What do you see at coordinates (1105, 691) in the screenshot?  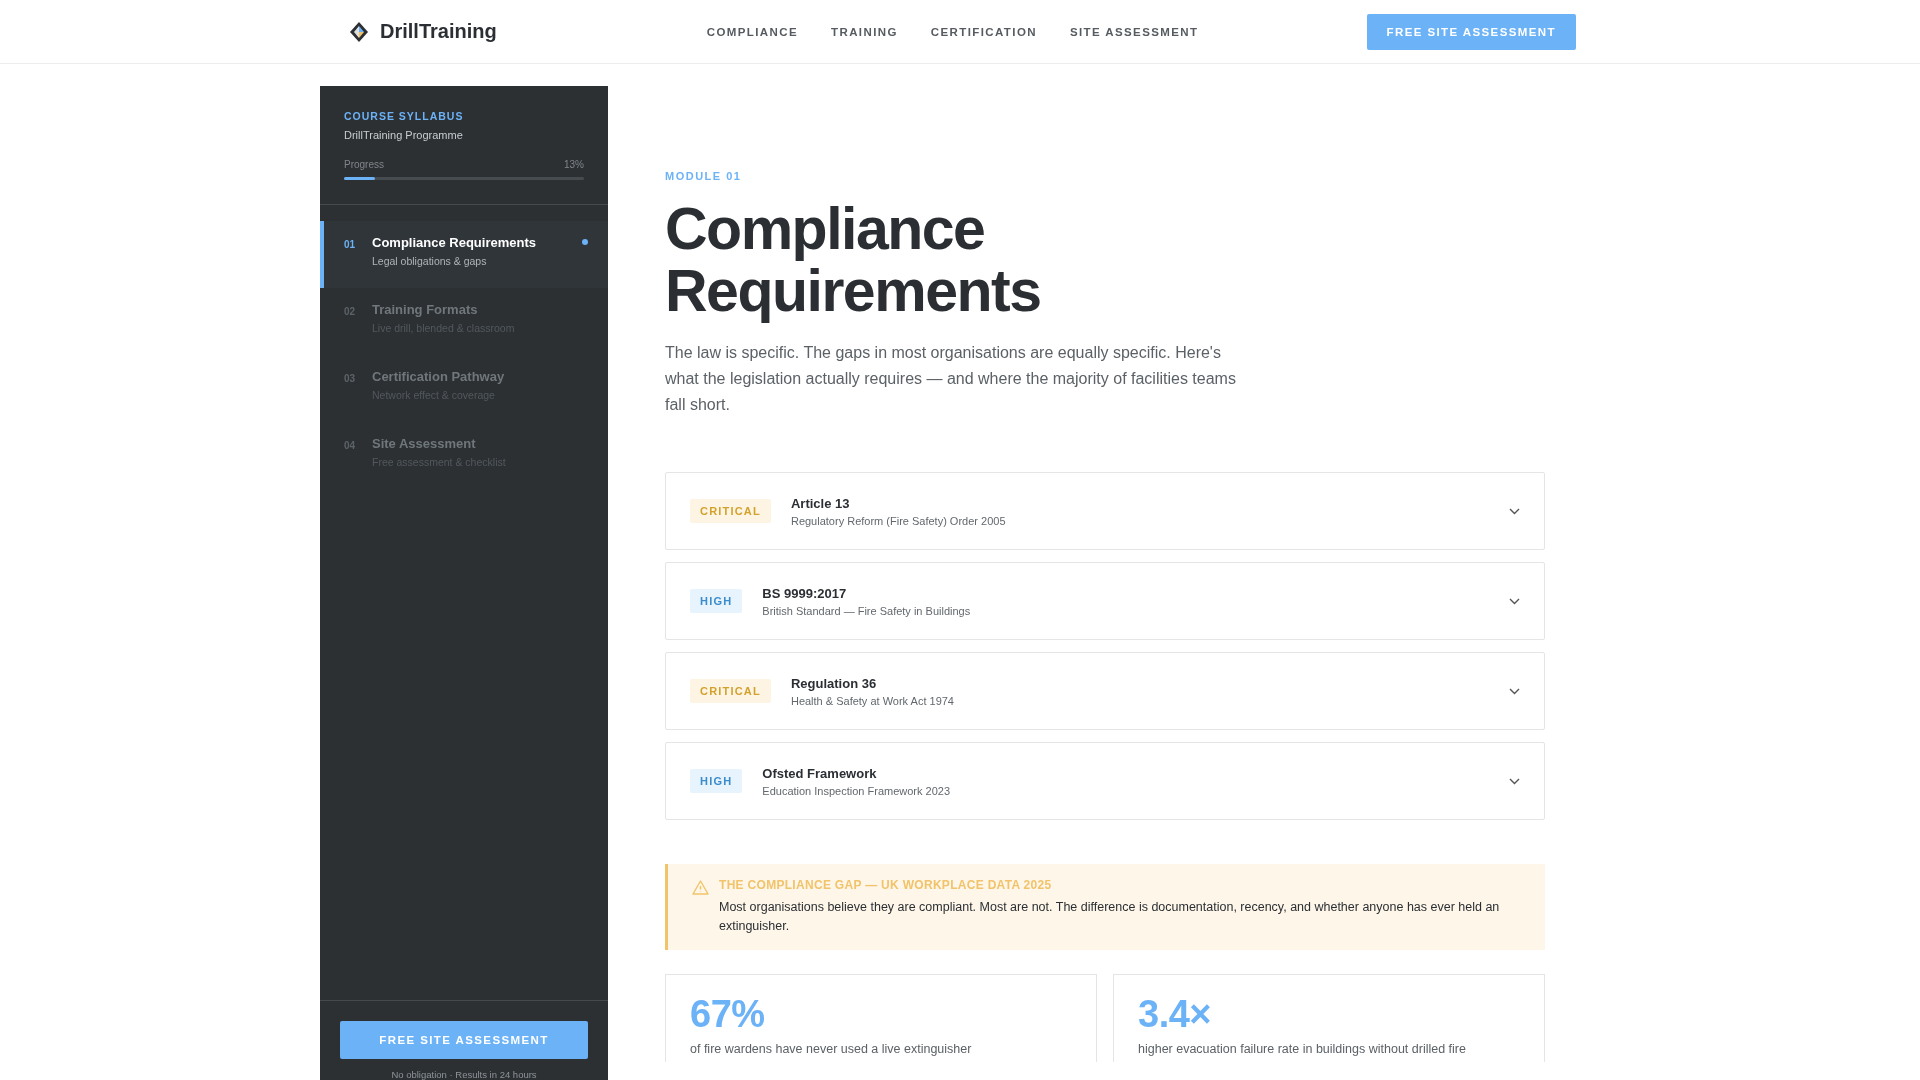 I see `requirement-accordion: CRITICAL Regulation 36 Health & Safety at Work Act 1974` at bounding box center [1105, 691].